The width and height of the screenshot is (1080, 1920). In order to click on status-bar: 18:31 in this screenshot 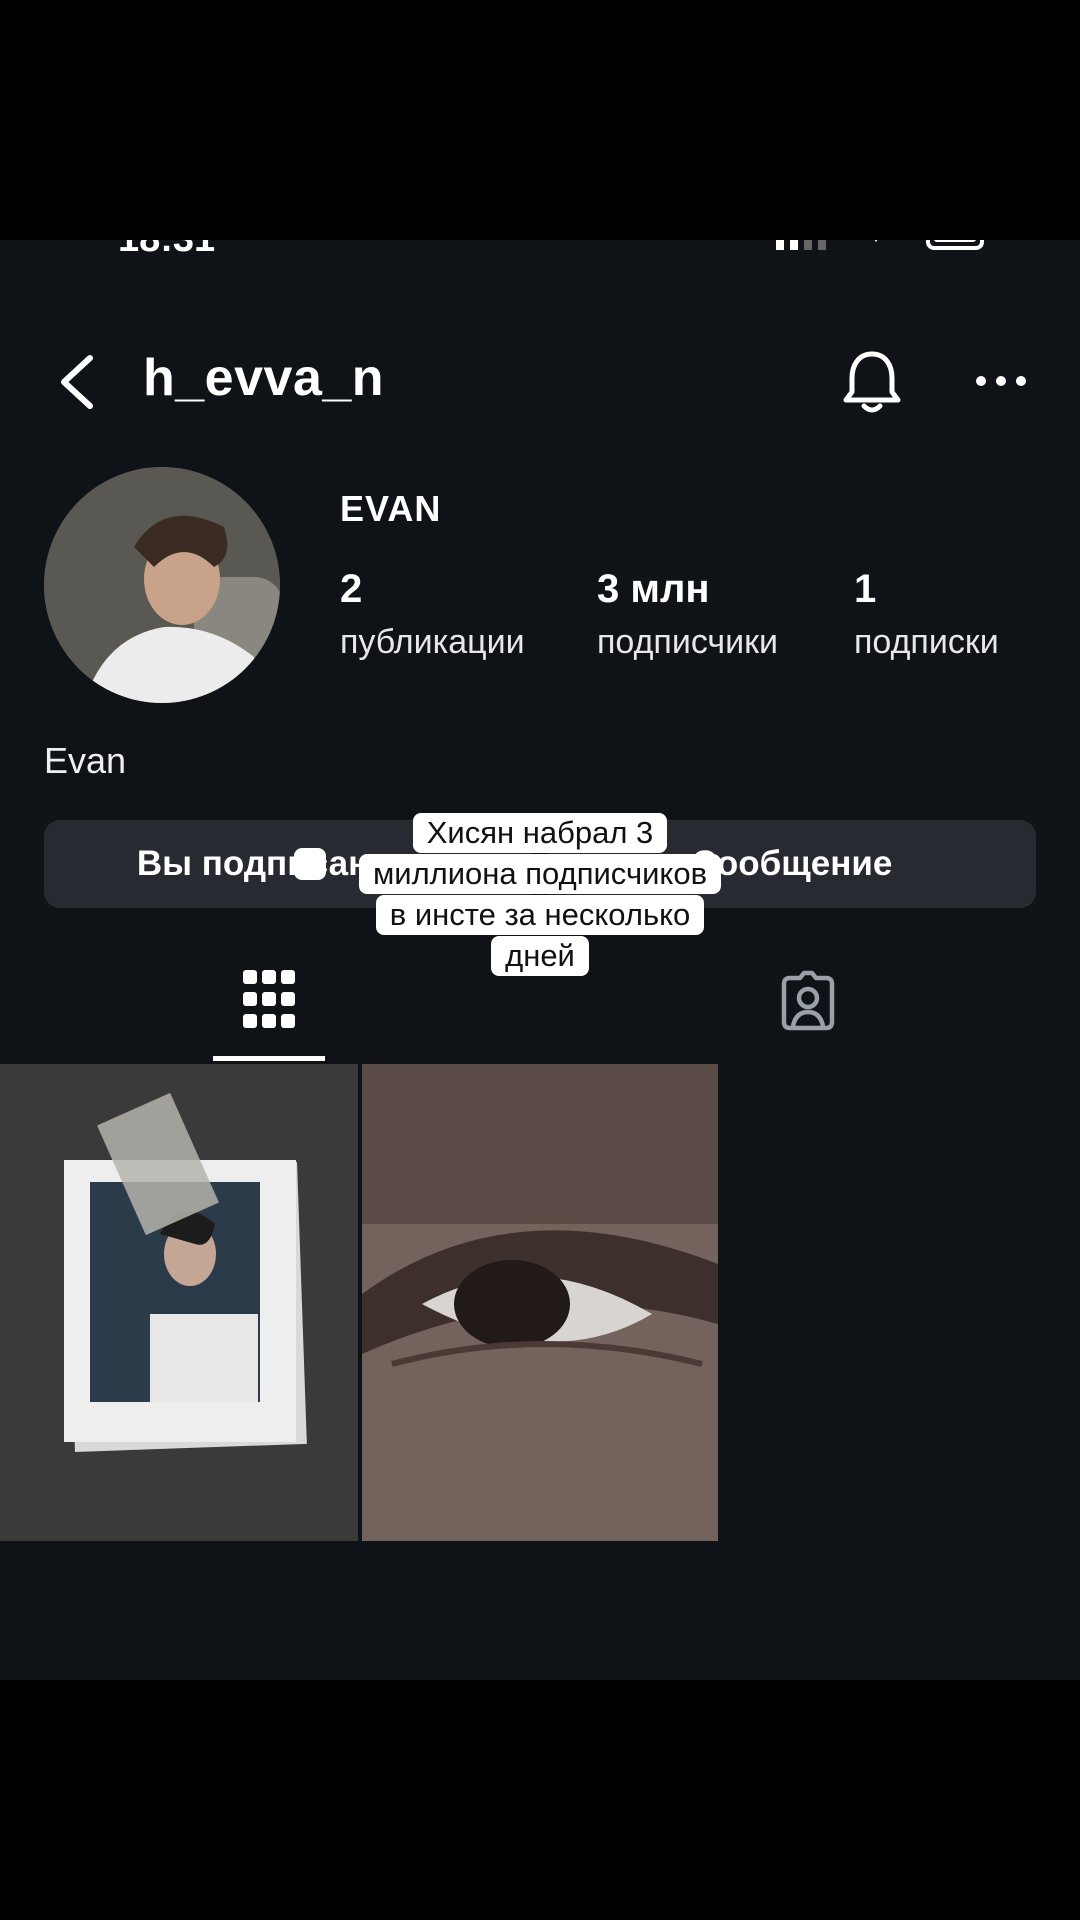, I will do `click(540, 248)`.